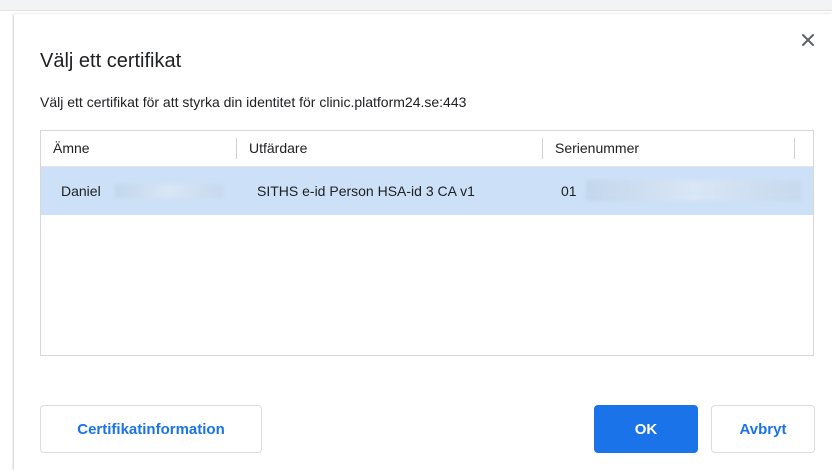 The width and height of the screenshot is (832, 470). Describe the element at coordinates (389, 148) in the screenshot. I see `column-header-issuer: Utfärdare` at that location.